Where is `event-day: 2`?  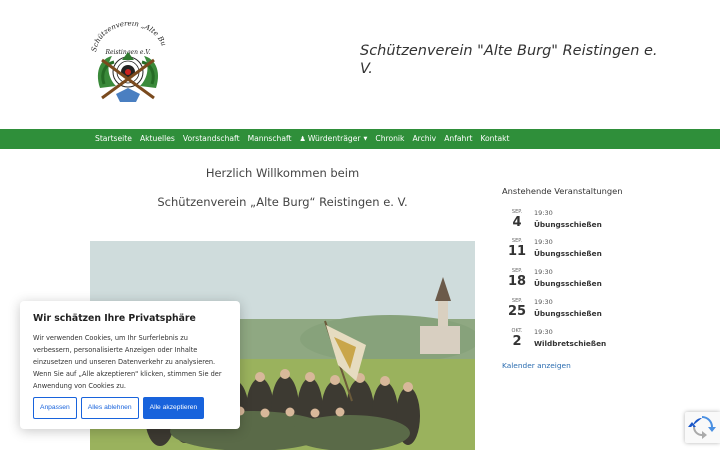
event-day: 2 is located at coordinates (517, 341).